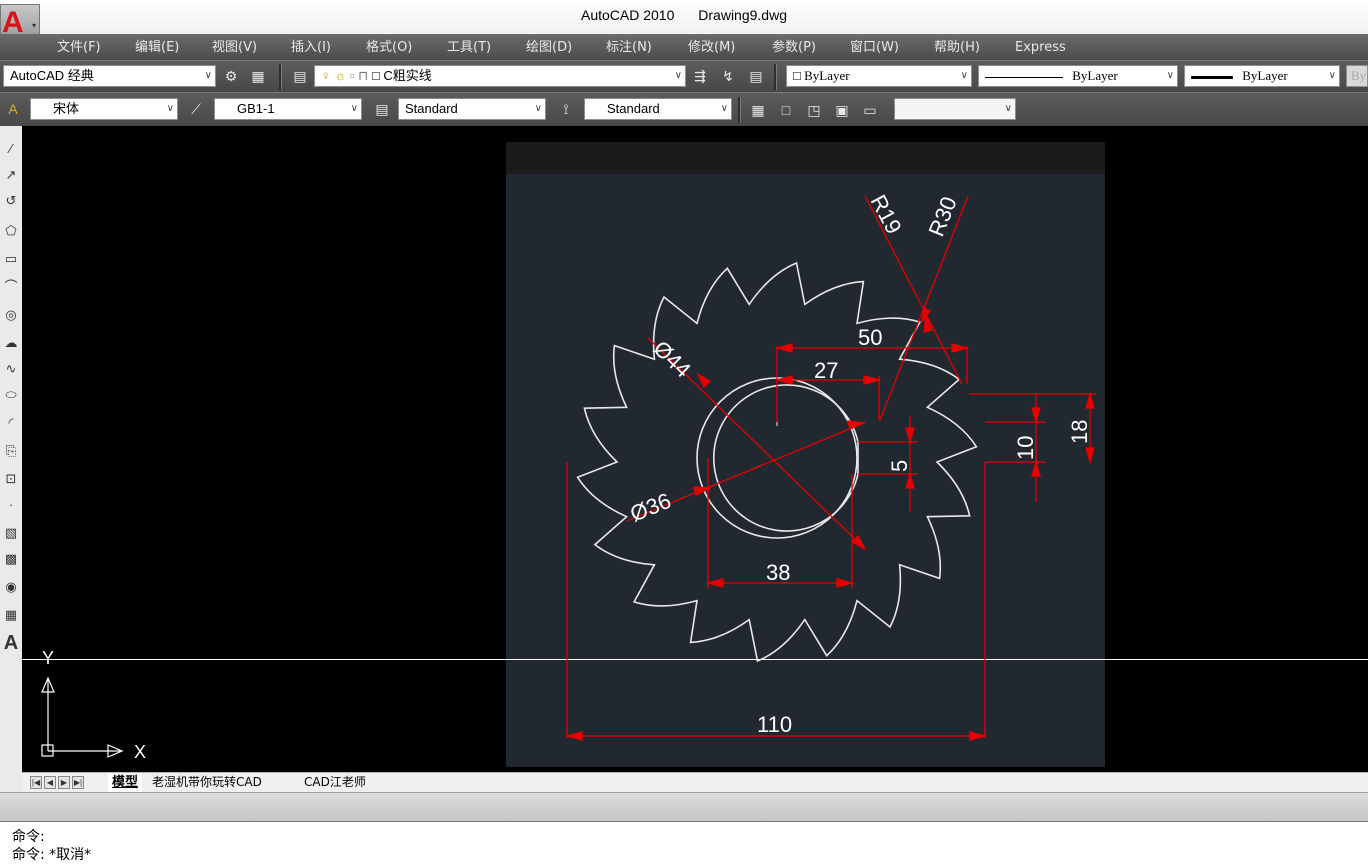 Image resolution: width=1368 pixels, height=864 pixels. Describe the element at coordinates (786, 110) in the screenshot. I see `single-viewport-icon: □` at that location.